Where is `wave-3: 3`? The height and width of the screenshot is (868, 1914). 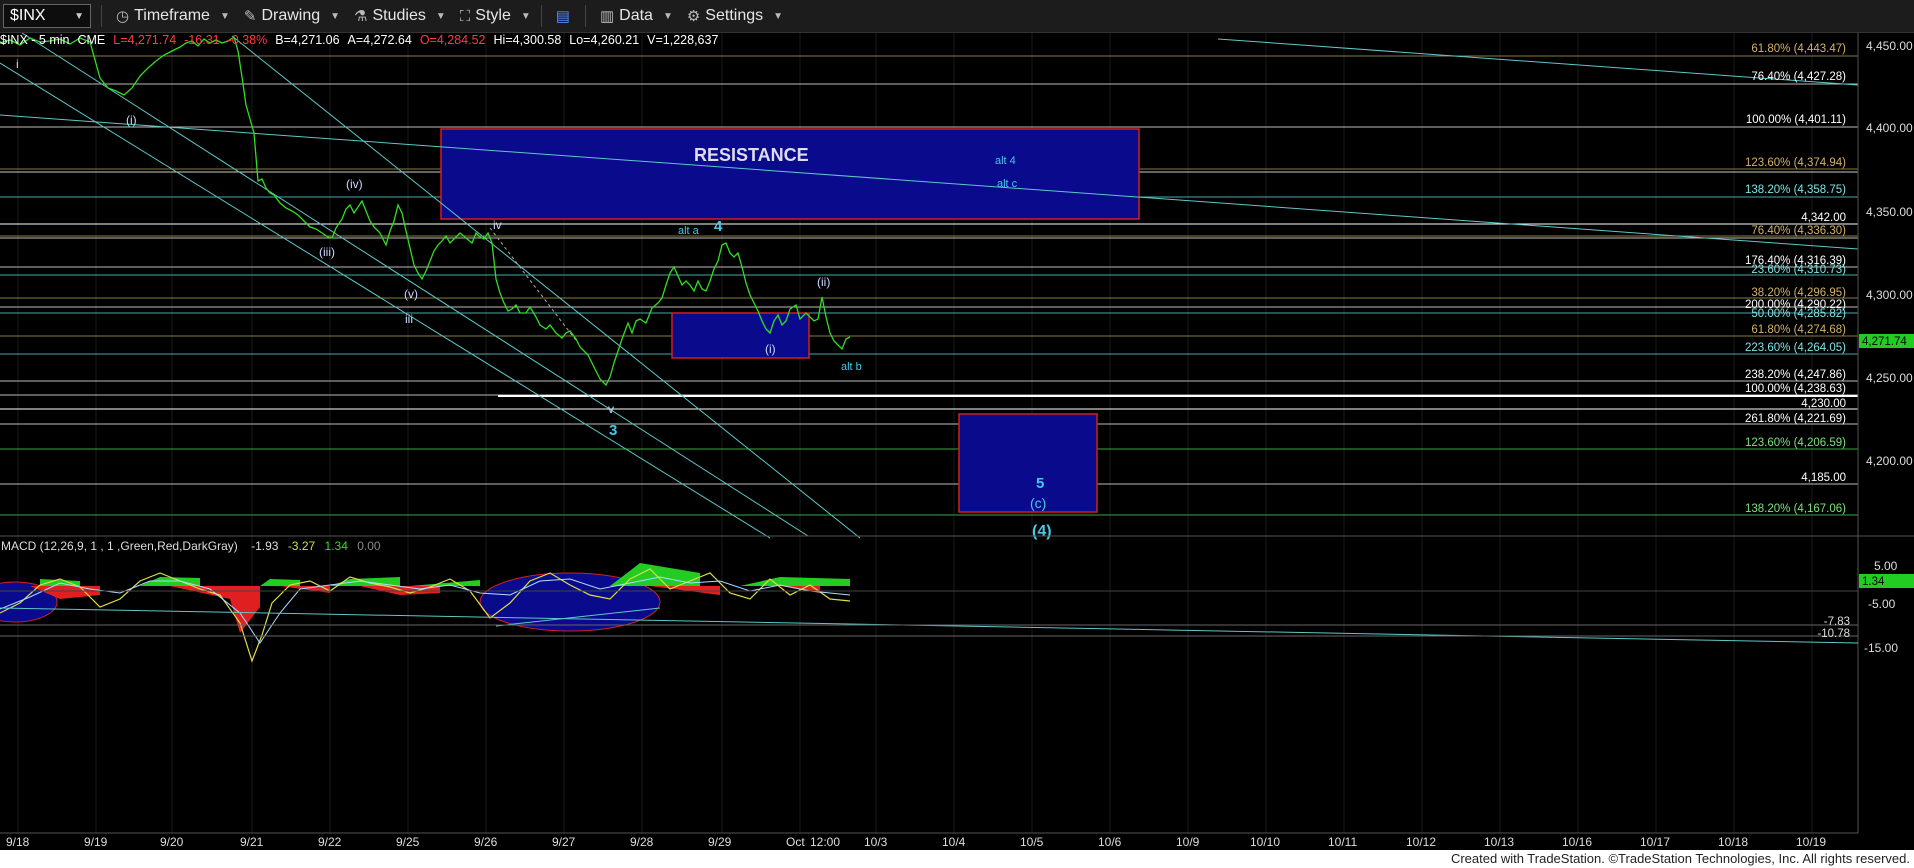
wave-3: 3 is located at coordinates (613, 430).